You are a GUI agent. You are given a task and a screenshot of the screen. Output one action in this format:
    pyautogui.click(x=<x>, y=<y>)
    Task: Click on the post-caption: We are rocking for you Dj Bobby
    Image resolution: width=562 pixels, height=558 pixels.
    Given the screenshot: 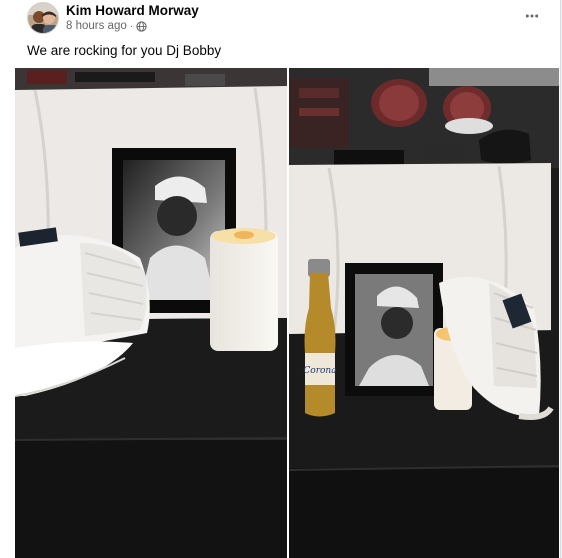 What is the action you would take?
    pyautogui.click(x=124, y=50)
    